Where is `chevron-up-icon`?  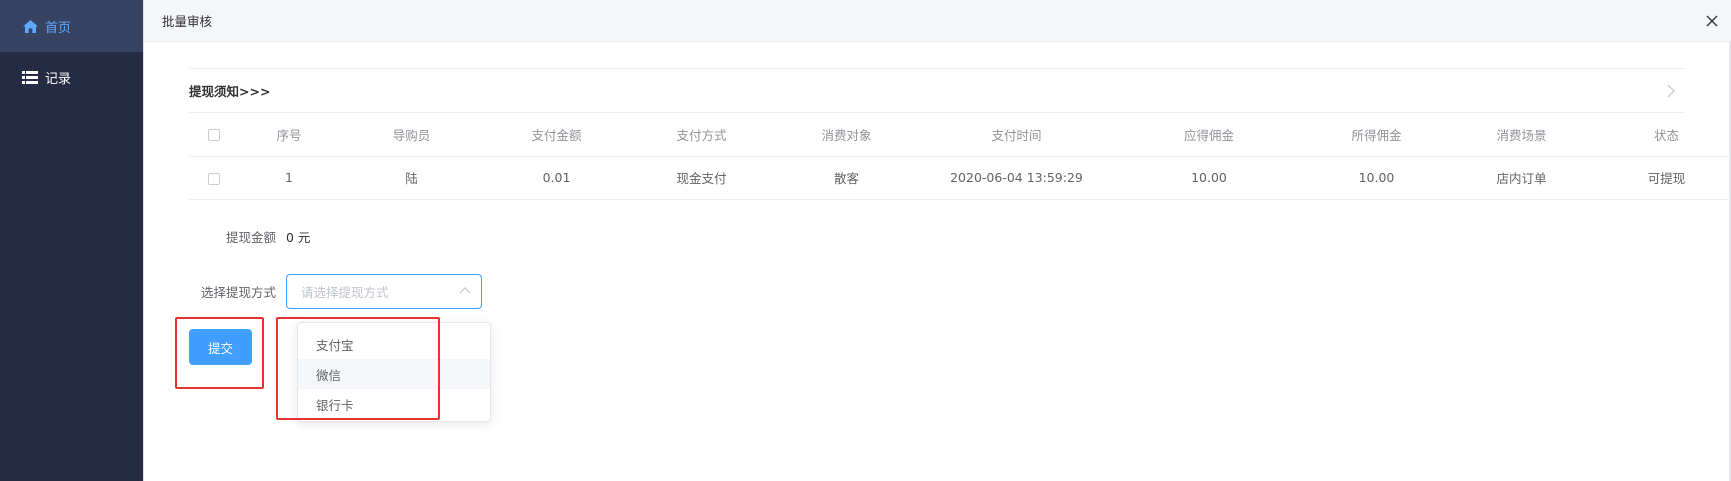
chevron-up-icon is located at coordinates (465, 290).